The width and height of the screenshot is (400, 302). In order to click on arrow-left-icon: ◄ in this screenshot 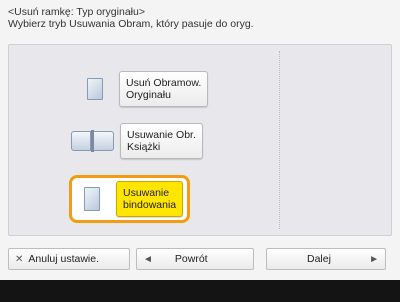, I will do `click(148, 259)`.